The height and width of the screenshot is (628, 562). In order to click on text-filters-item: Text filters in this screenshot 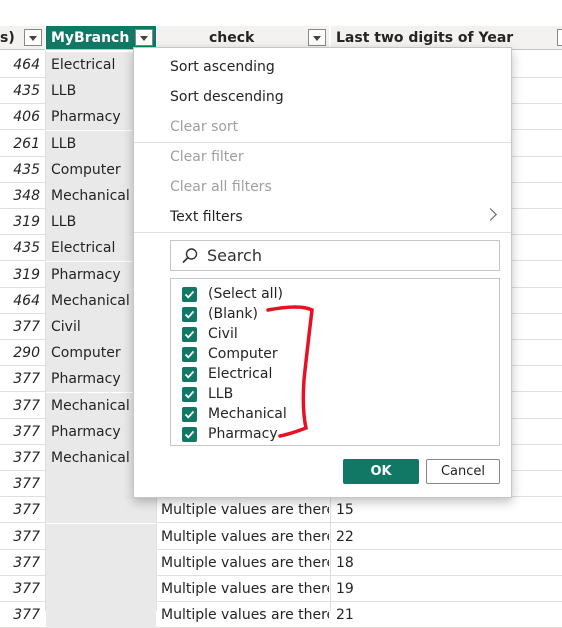, I will do `click(335, 217)`.